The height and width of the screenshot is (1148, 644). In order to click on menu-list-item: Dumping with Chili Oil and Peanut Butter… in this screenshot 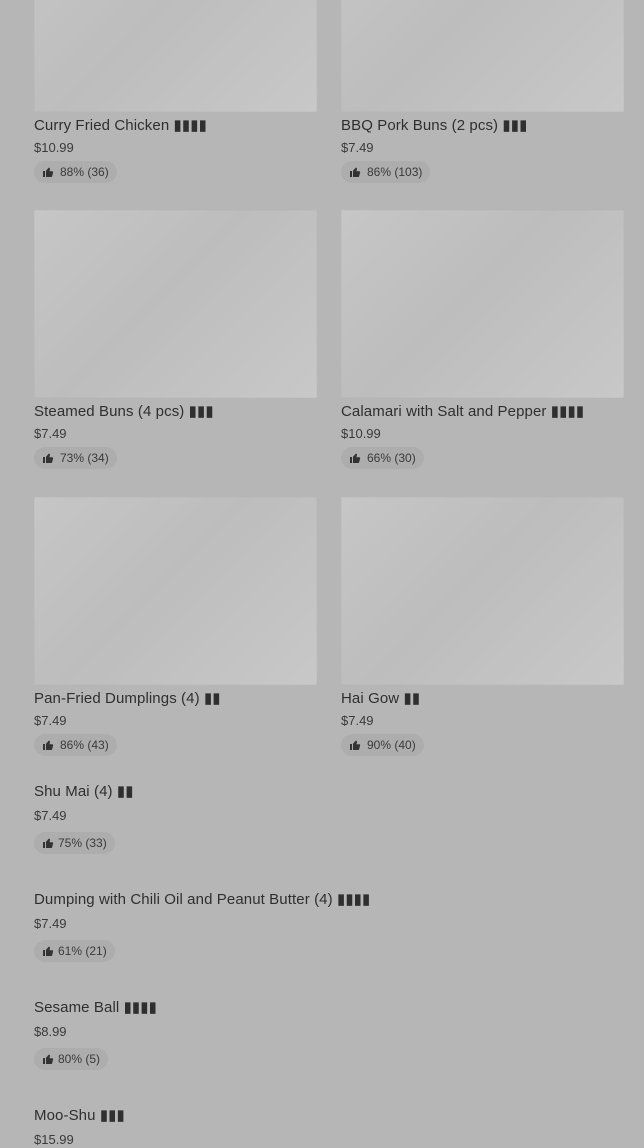, I will do `click(202, 926)`.